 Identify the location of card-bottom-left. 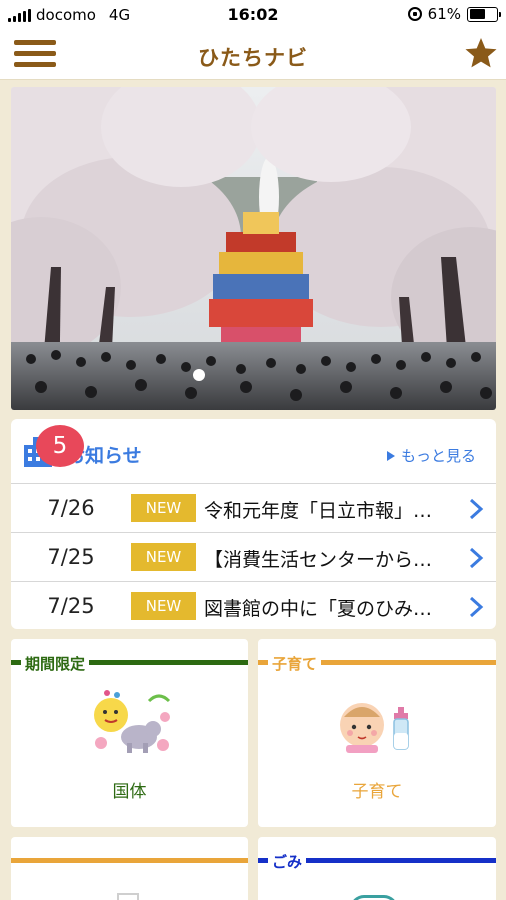
(129, 868).